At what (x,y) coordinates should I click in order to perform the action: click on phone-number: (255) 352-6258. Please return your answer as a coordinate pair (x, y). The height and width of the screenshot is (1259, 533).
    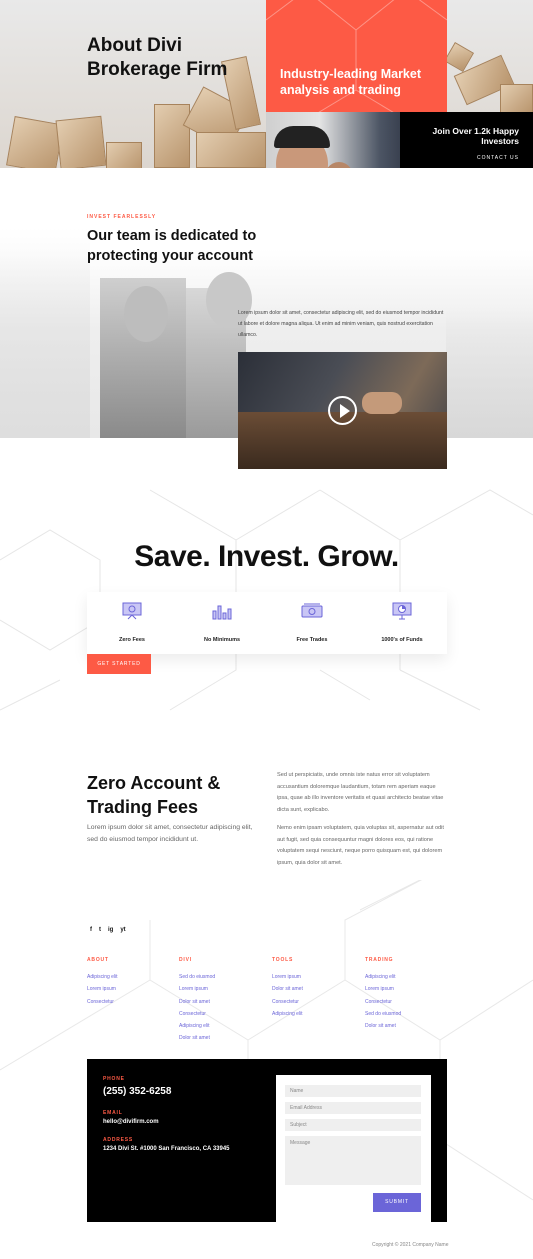
    Looking at the image, I should click on (137, 1091).